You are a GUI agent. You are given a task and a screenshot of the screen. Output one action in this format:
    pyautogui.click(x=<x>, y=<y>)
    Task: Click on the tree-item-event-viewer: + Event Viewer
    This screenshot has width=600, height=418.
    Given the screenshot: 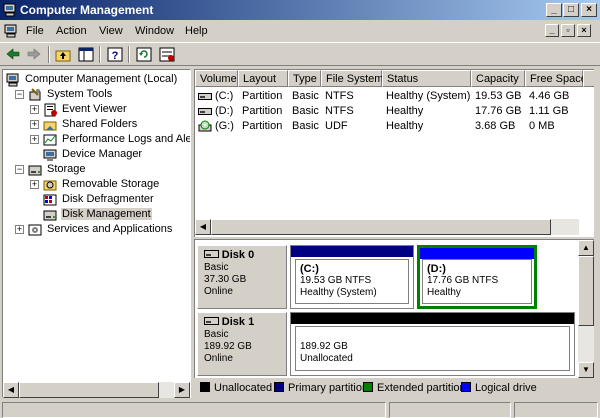 What is the action you would take?
    pyautogui.click(x=96, y=109)
    